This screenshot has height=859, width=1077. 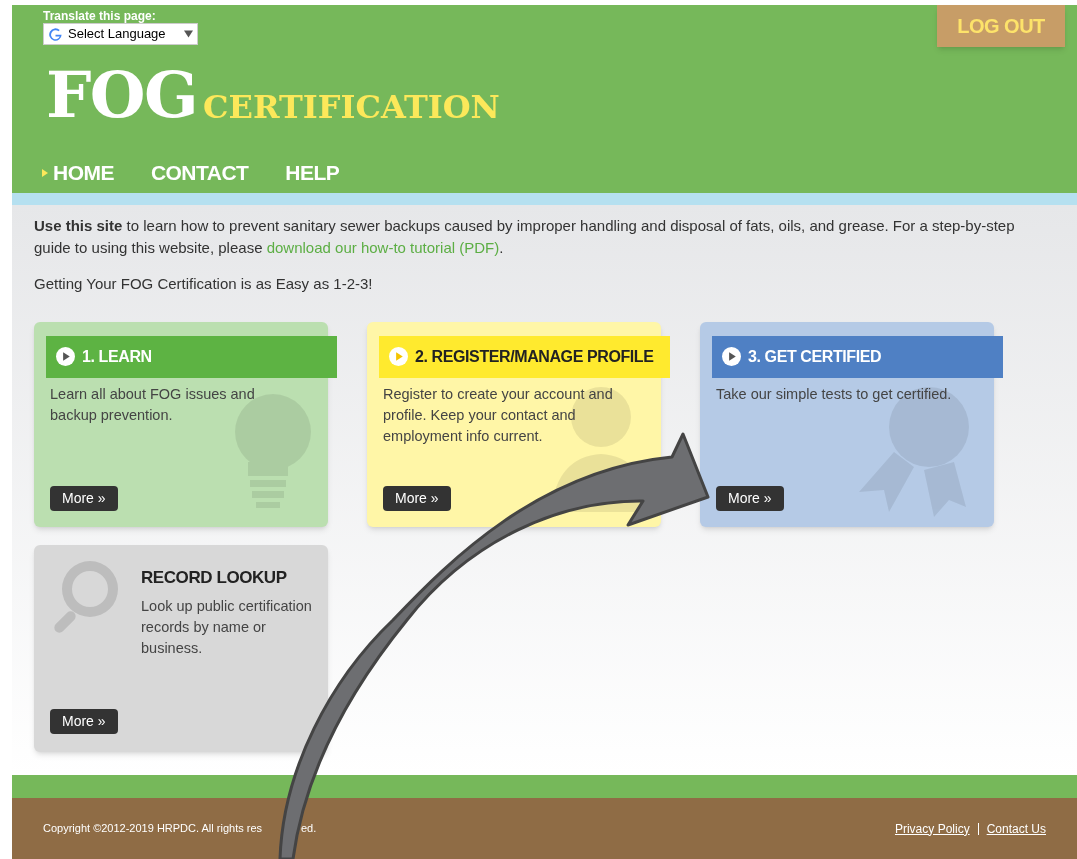 What do you see at coordinates (815, 356) in the screenshot?
I see `card-title: 3. GET CERTIFIED` at bounding box center [815, 356].